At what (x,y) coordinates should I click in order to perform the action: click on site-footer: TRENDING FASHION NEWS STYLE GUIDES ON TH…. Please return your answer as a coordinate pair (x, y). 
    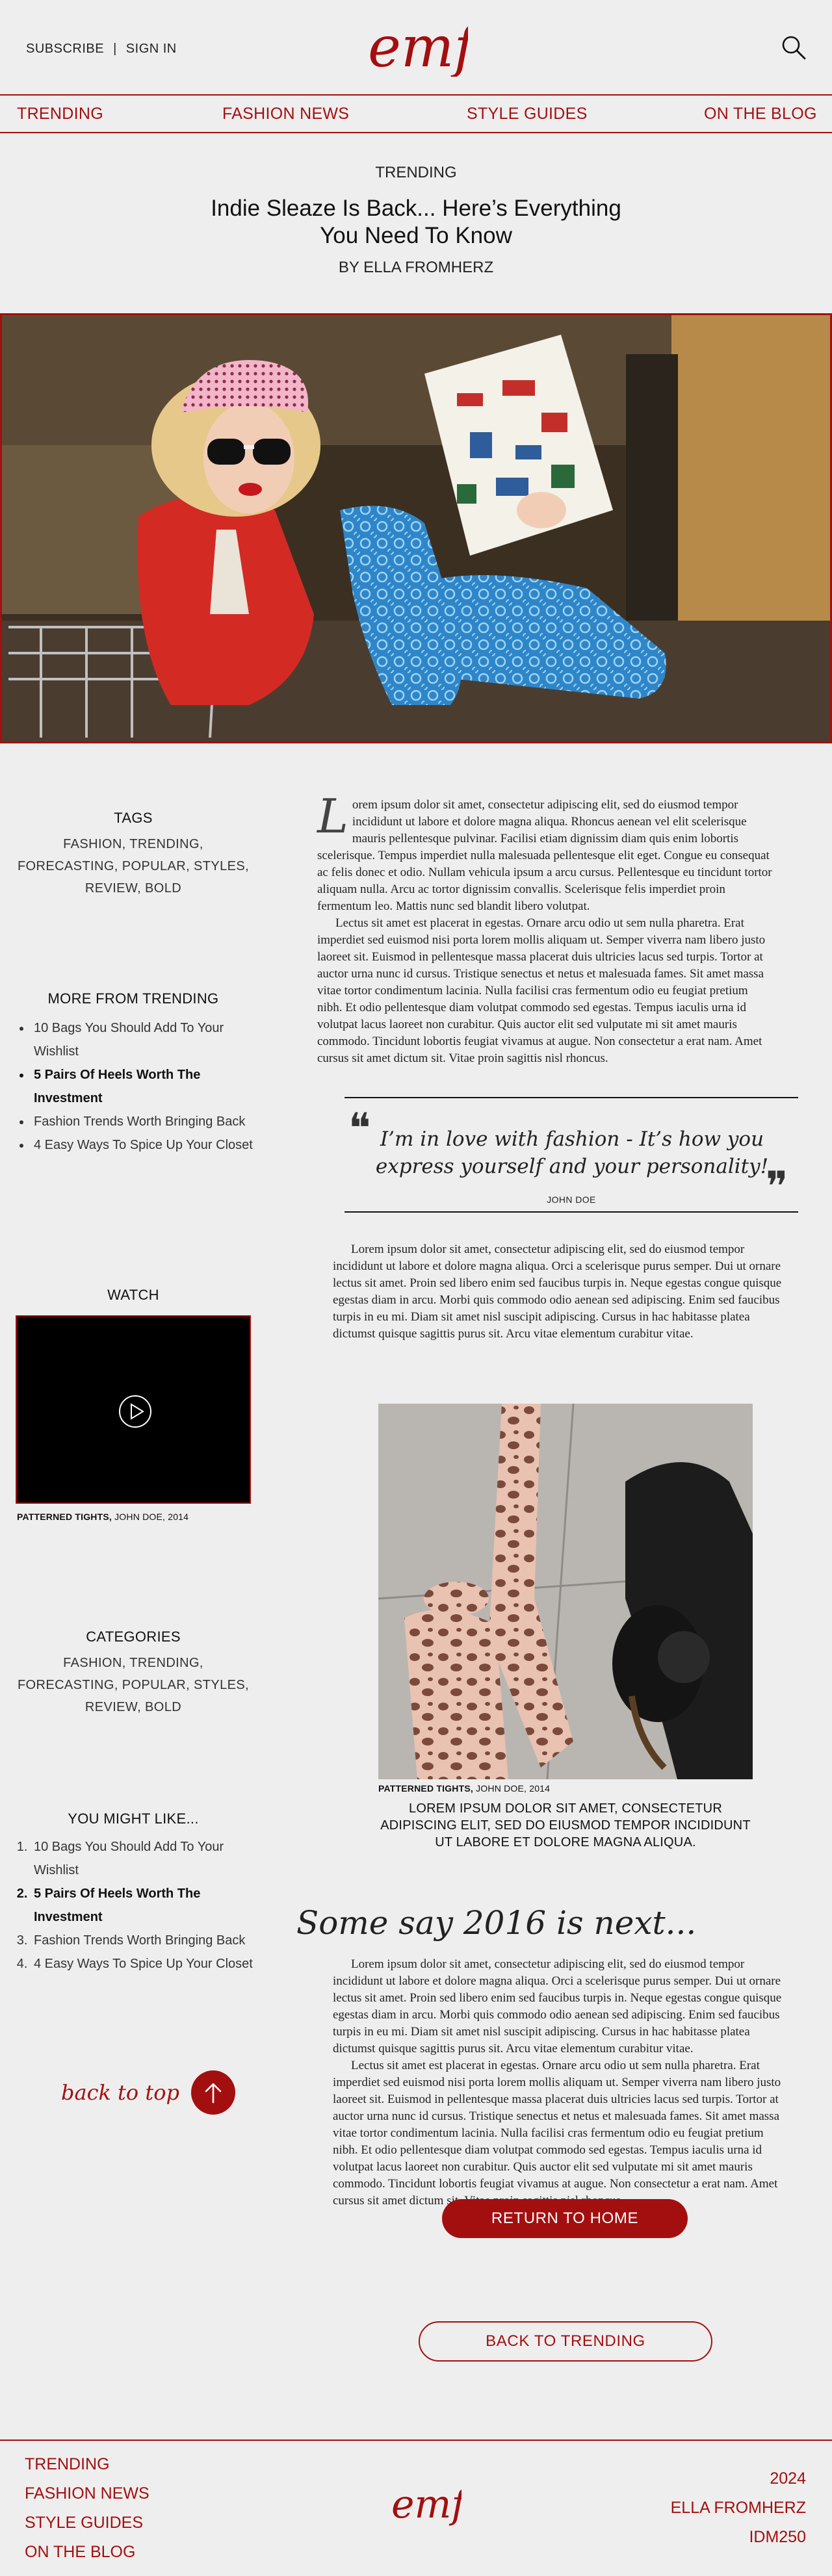
    Looking at the image, I should click on (416, 2508).